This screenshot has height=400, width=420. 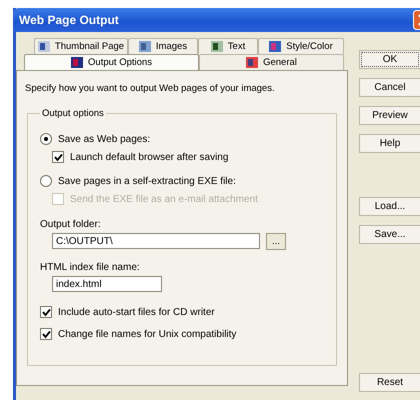 I want to click on dialog-button: Reset, so click(x=389, y=382).